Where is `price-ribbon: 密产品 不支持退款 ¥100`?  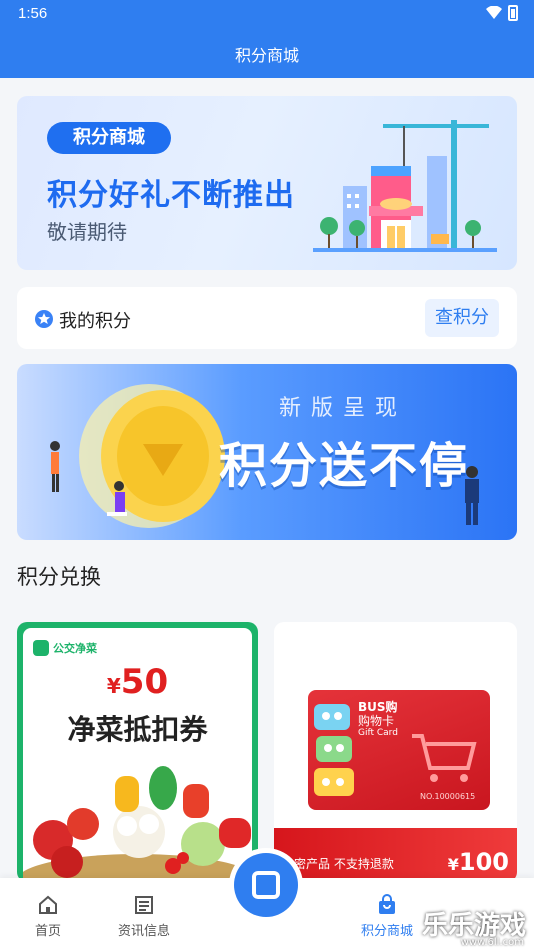 price-ribbon: 密产品 不支持退款 ¥100 is located at coordinates (395, 855).